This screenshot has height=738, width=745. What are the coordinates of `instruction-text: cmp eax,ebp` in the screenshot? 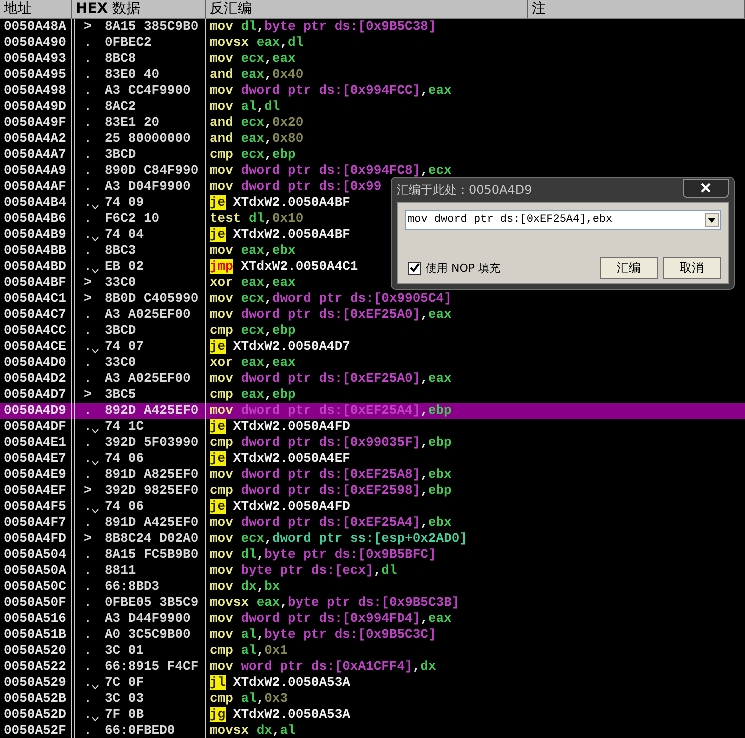 It's located at (252, 395).